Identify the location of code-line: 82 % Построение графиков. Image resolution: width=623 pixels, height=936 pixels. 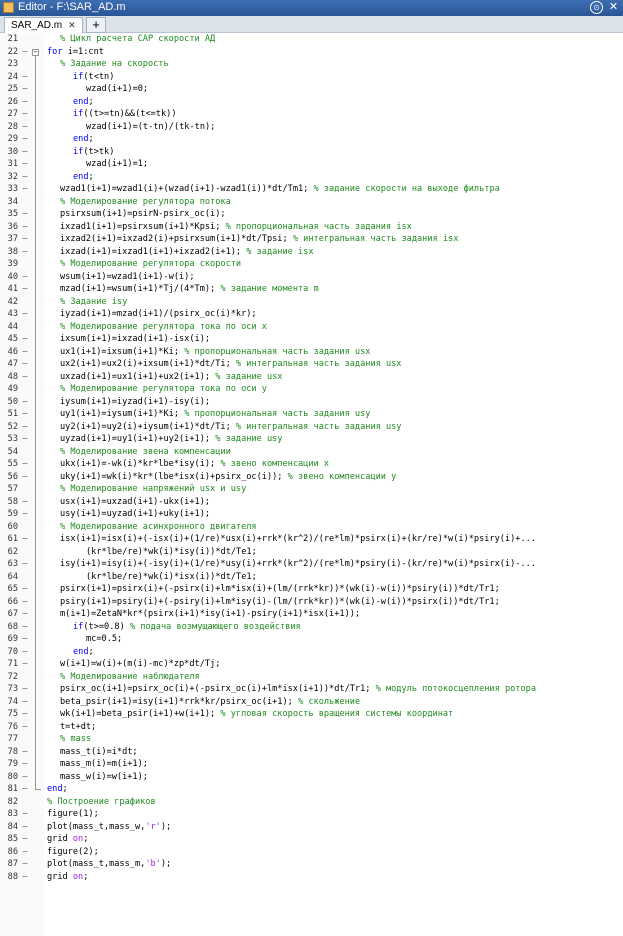
(311, 802).